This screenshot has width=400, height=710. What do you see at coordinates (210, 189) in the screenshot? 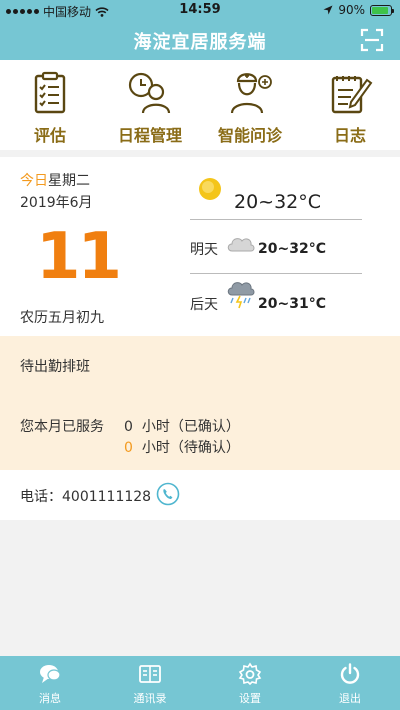
I see `sun-icon` at bounding box center [210, 189].